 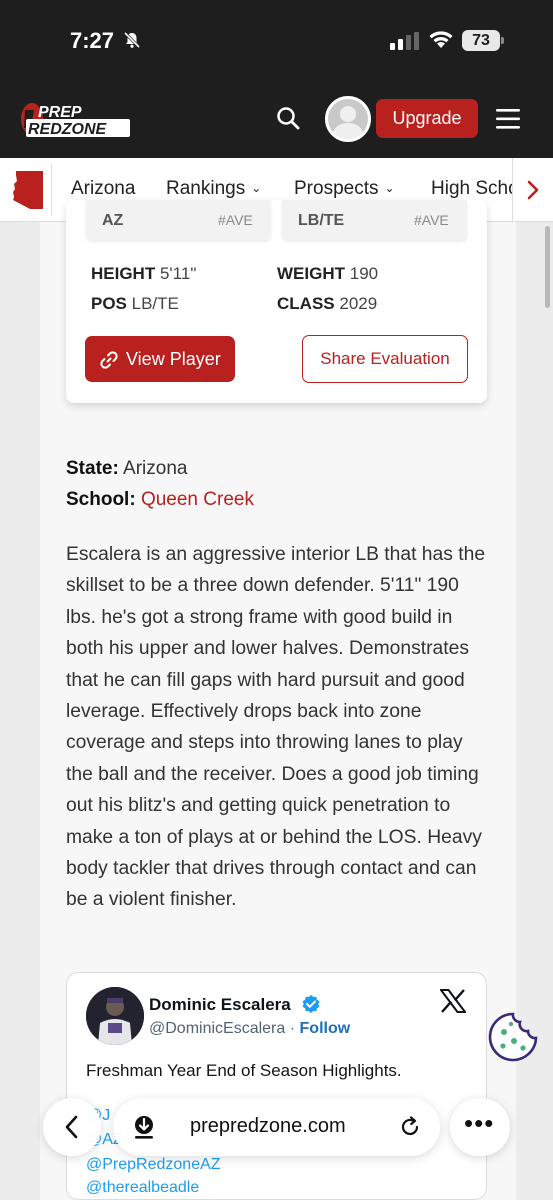 I want to click on arizona-state-icon, so click(x=28, y=190).